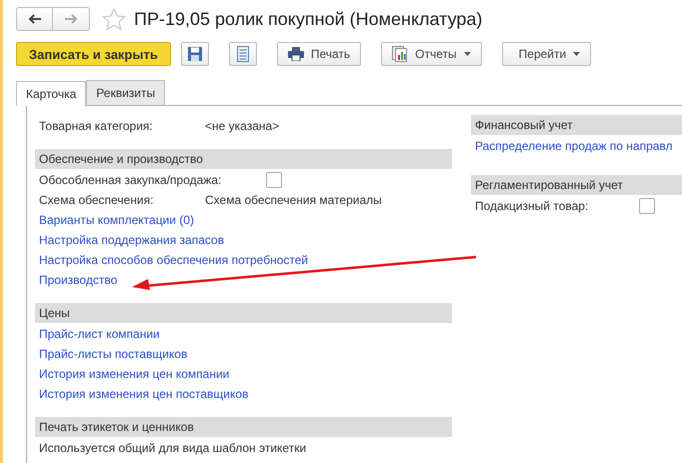 The image size is (682, 463). What do you see at coordinates (319, 54) in the screenshot?
I see `print-button: Печать` at bounding box center [319, 54].